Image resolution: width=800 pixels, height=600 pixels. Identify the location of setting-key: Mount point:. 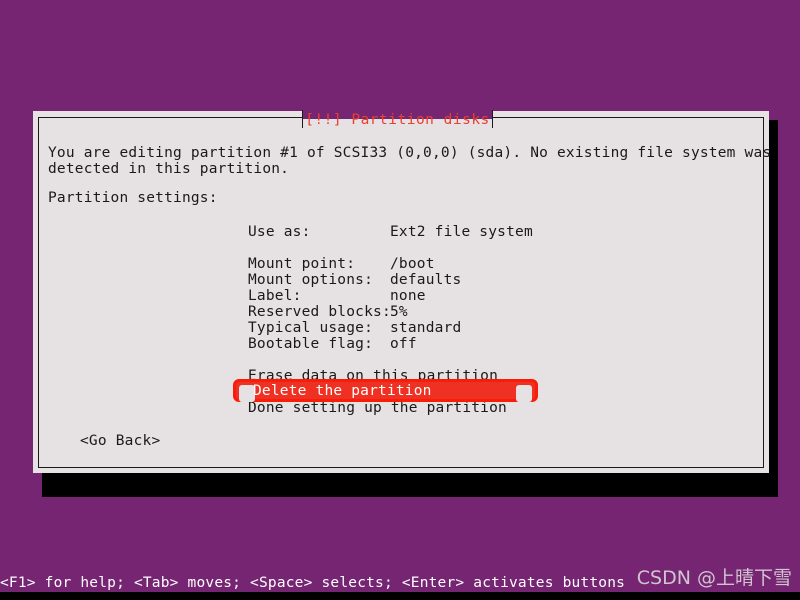
(302, 264).